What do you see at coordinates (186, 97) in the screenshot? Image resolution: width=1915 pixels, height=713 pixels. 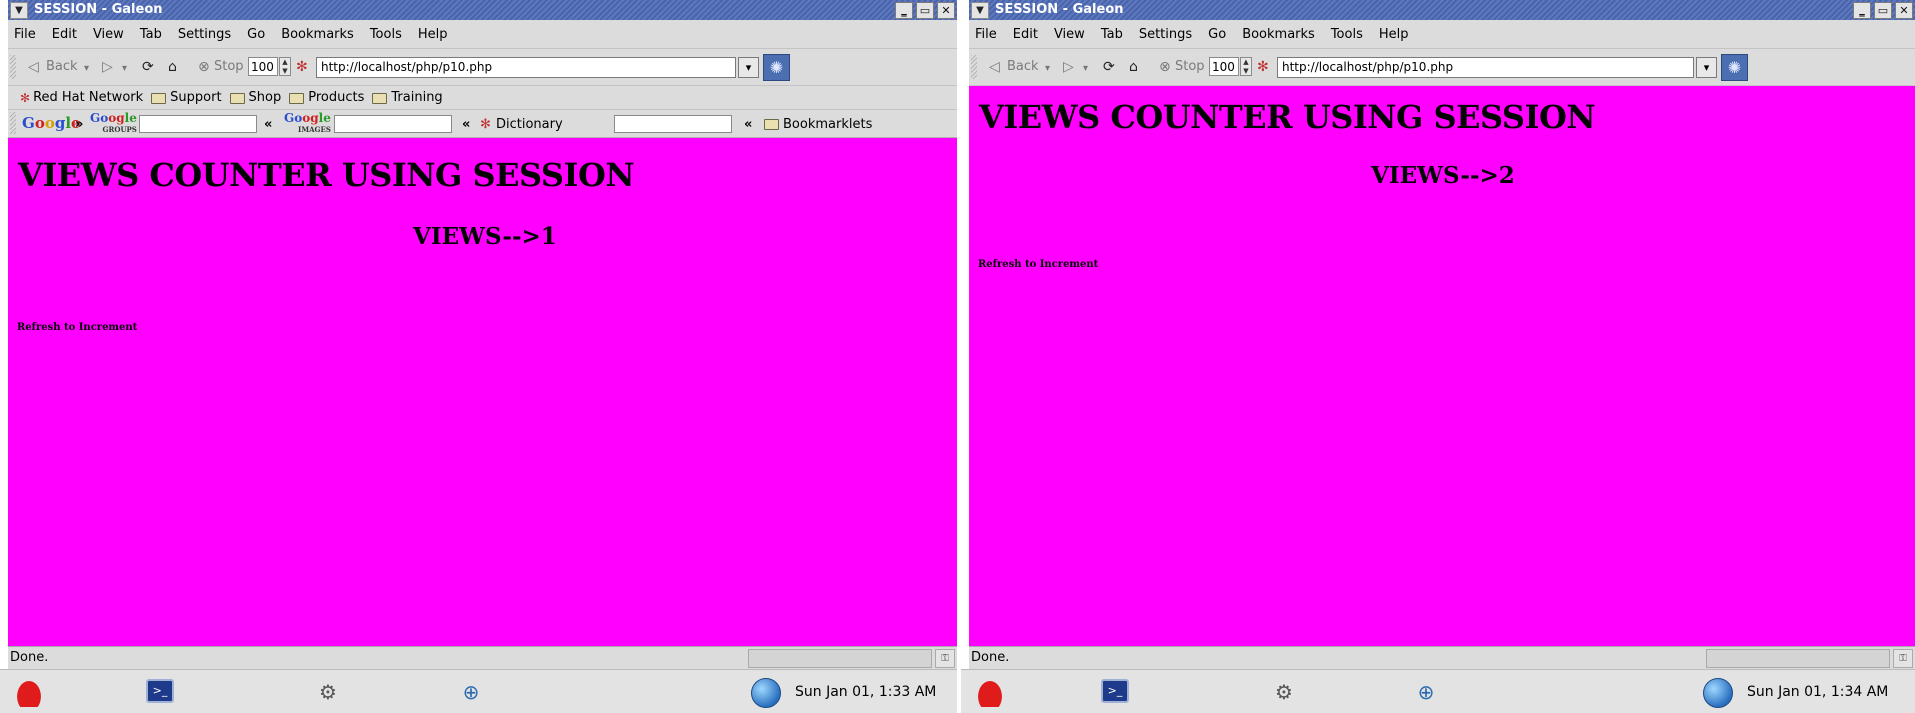 I see `bookmark-support: Support` at bounding box center [186, 97].